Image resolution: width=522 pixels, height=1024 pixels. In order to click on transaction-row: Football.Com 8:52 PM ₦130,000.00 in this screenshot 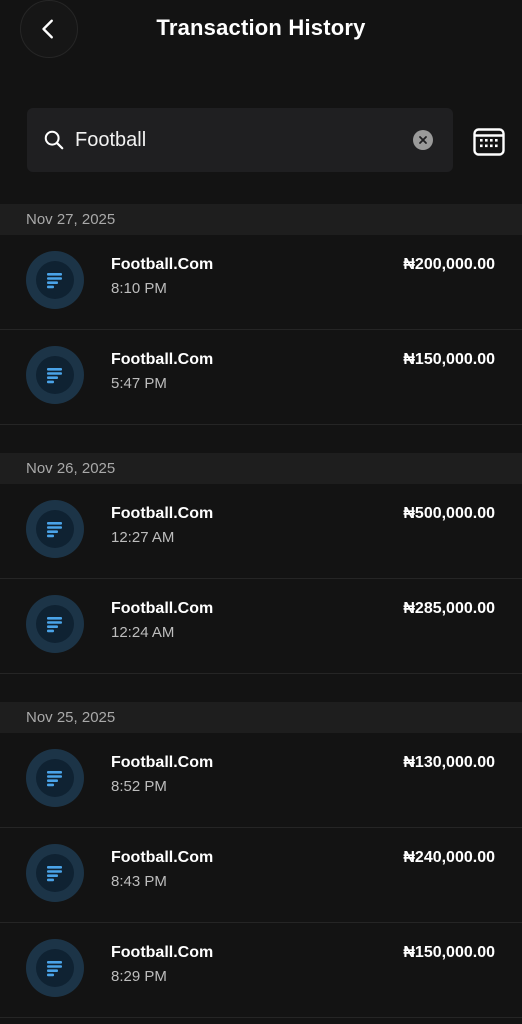, I will do `click(261, 780)`.